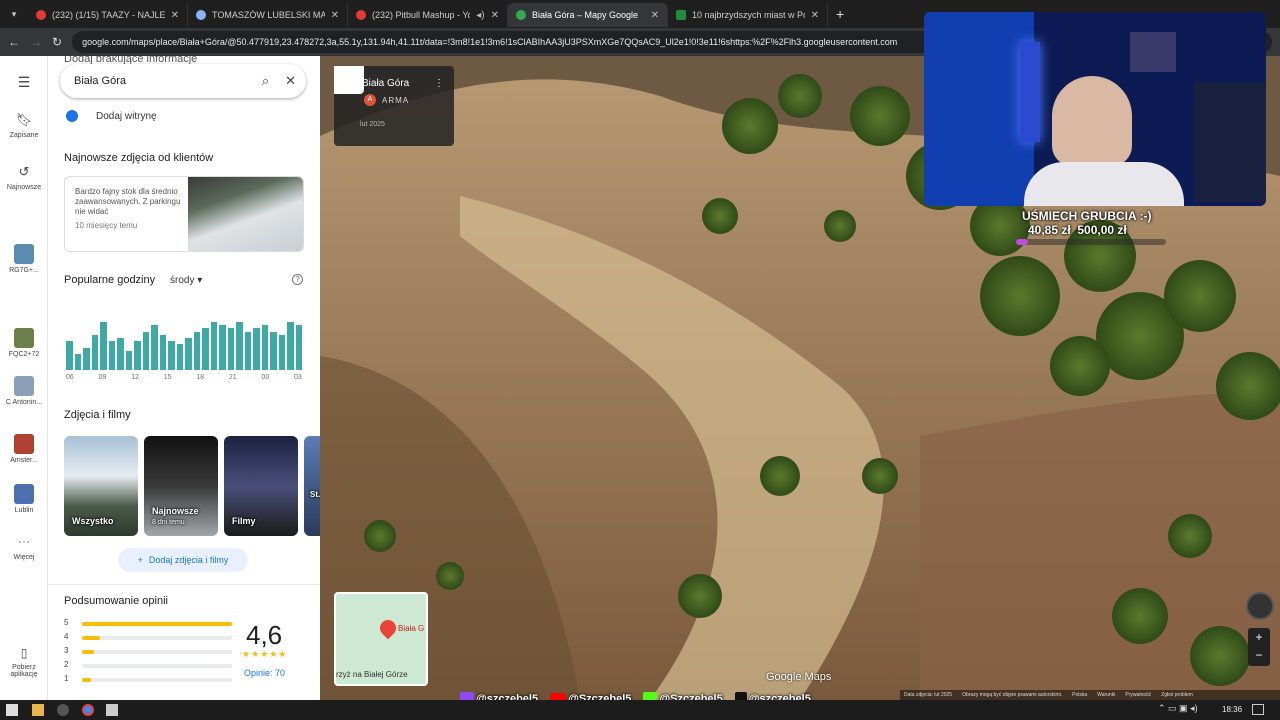 This screenshot has height=720, width=1280. I want to click on clock: 18:36, so click(1232, 709).